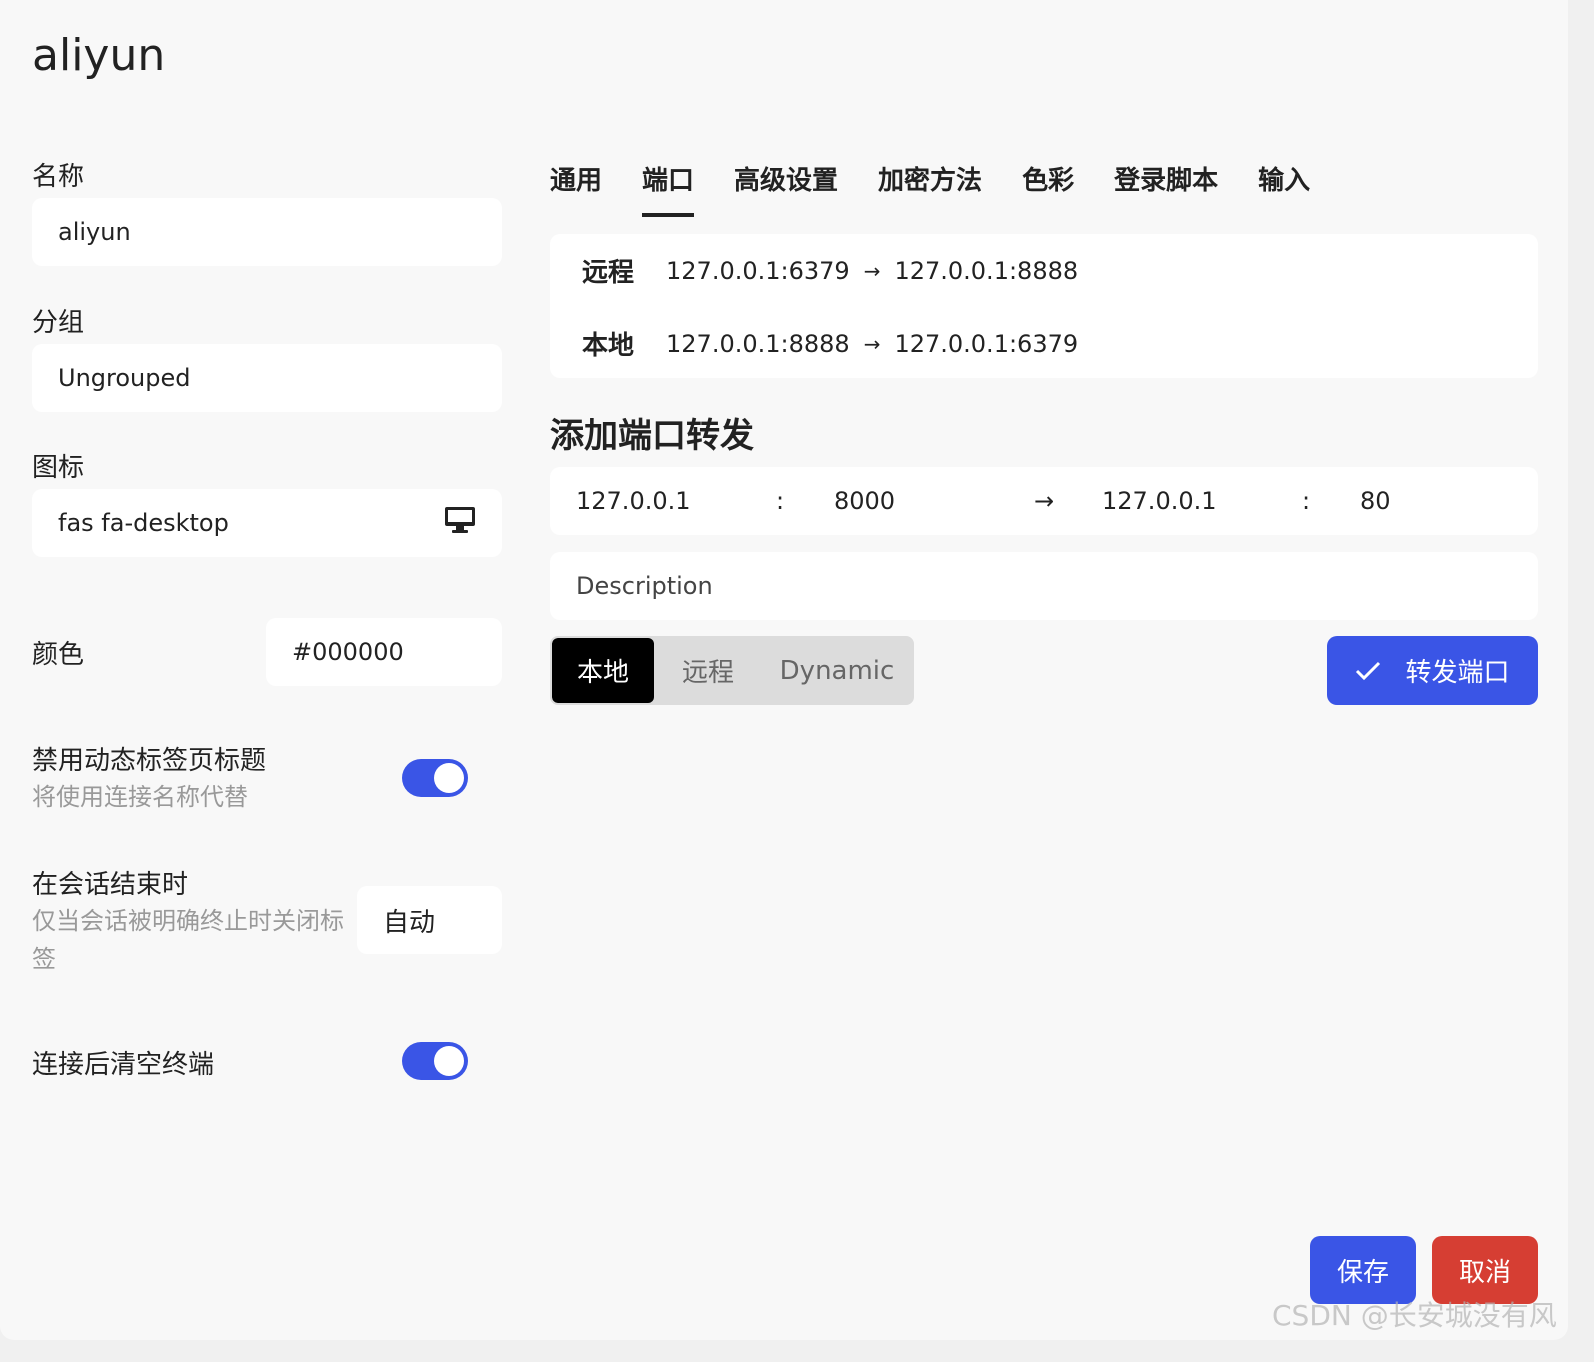 This screenshot has width=1594, height=1362. What do you see at coordinates (143, 523) in the screenshot?
I see `icon-input-value: fas fa-desktop` at bounding box center [143, 523].